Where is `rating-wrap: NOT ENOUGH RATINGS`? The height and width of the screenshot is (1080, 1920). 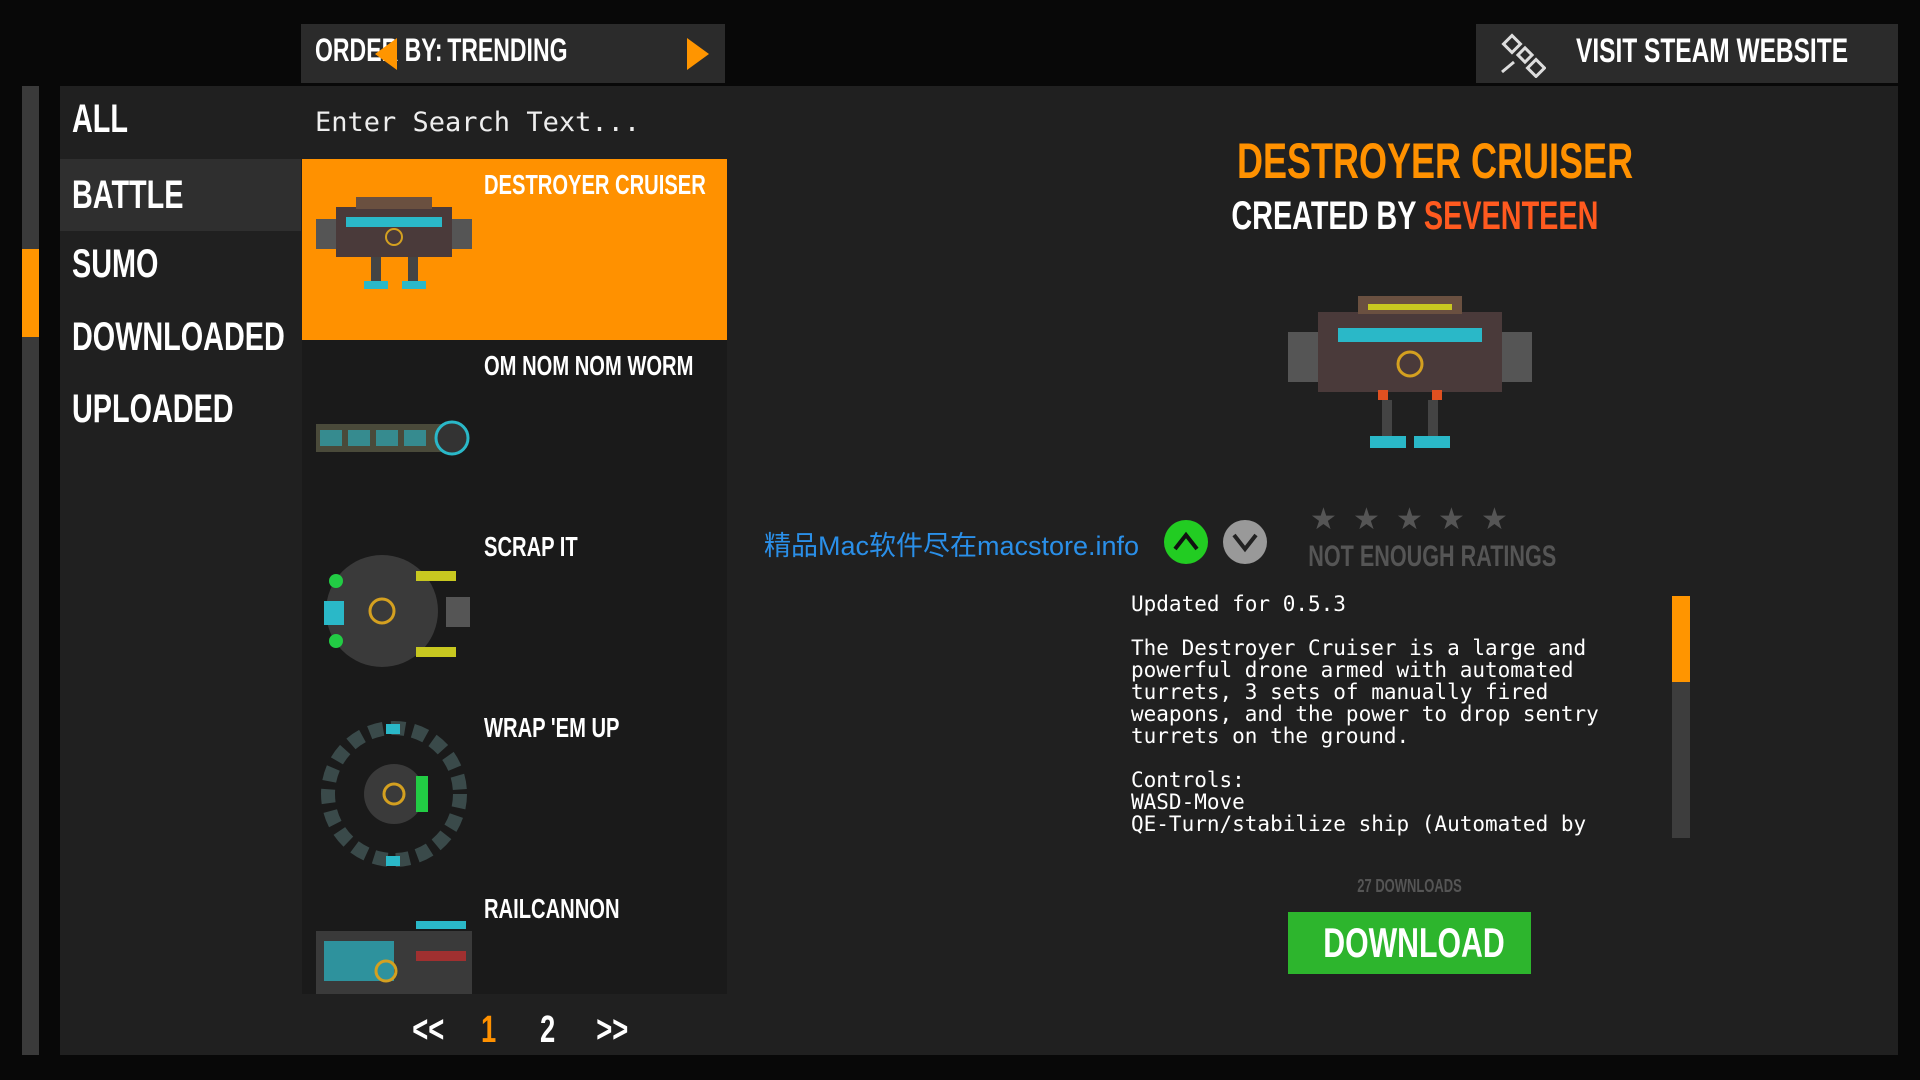 rating-wrap: NOT ENOUGH RATINGS is located at coordinates (1410, 557).